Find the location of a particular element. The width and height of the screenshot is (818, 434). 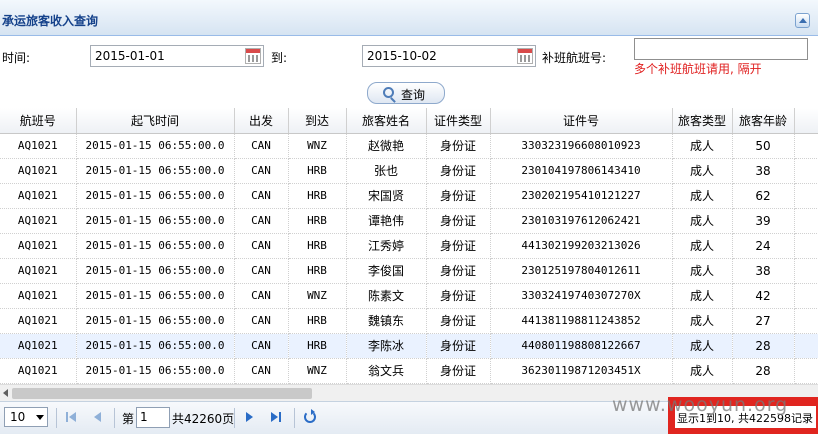

chevron-down-icon is located at coordinates (40, 417).